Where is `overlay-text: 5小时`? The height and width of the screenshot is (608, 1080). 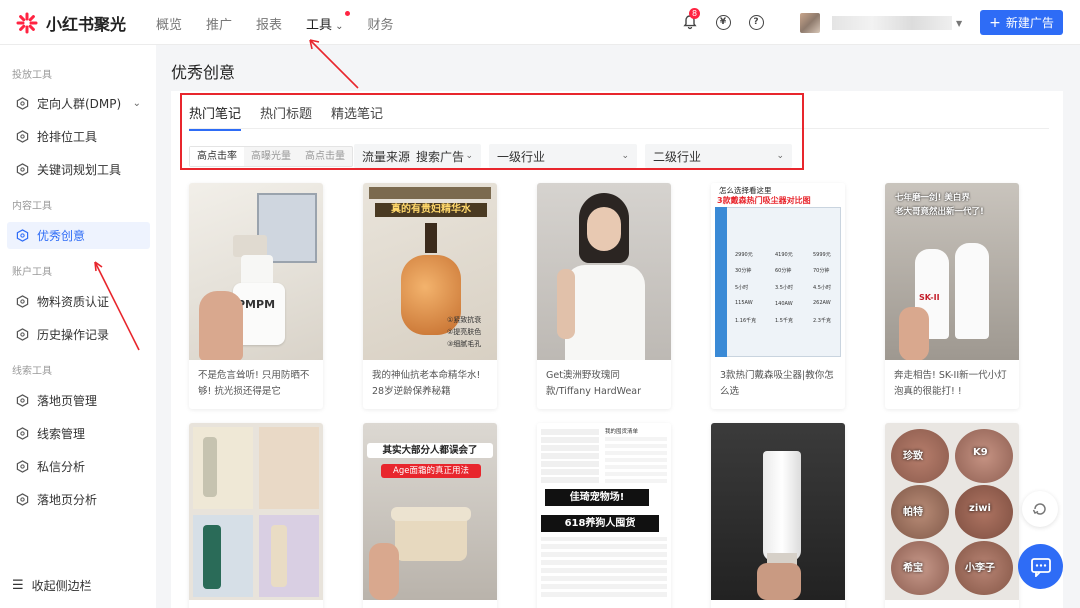
overlay-text: 5小时 is located at coordinates (742, 288).